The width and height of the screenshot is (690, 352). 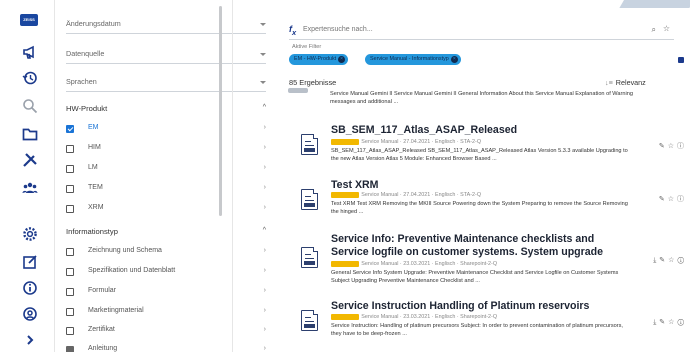 I want to click on edit-icon, so click(x=31, y=263).